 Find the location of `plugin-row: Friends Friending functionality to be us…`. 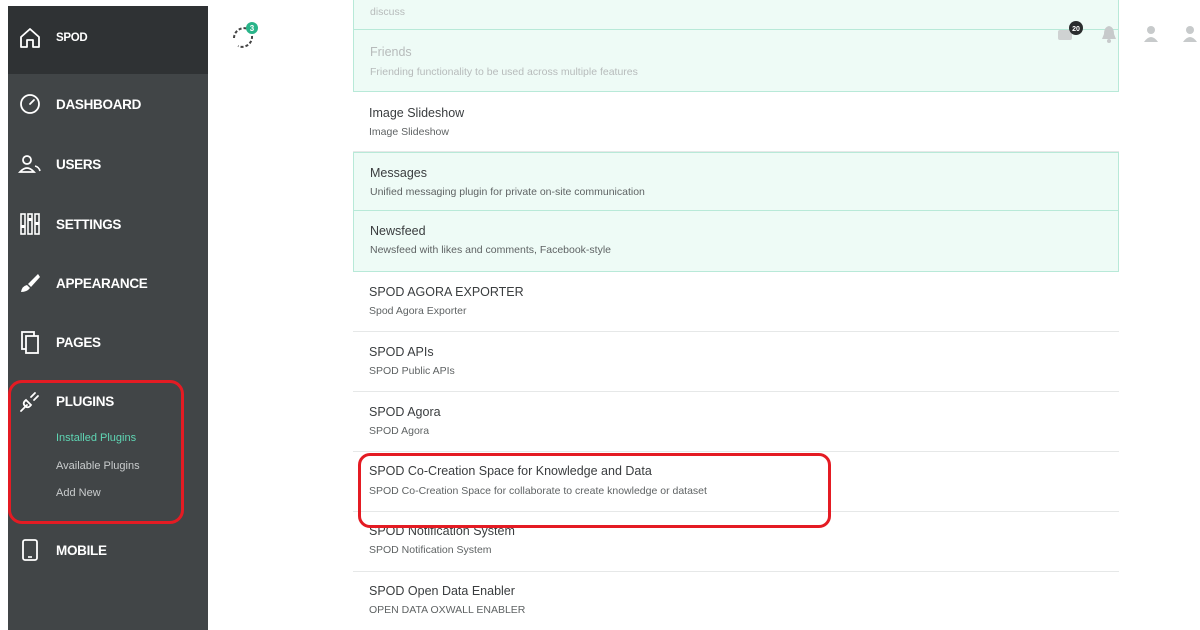

plugin-row: Friends Friending functionality to be us… is located at coordinates (736, 61).